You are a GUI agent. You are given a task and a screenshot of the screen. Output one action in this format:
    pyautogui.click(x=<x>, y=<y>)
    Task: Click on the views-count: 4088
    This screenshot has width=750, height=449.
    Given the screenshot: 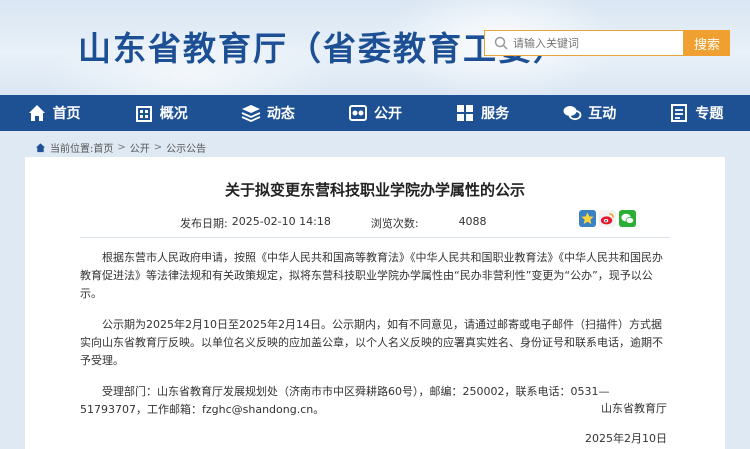 What is the action you would take?
    pyautogui.click(x=472, y=221)
    